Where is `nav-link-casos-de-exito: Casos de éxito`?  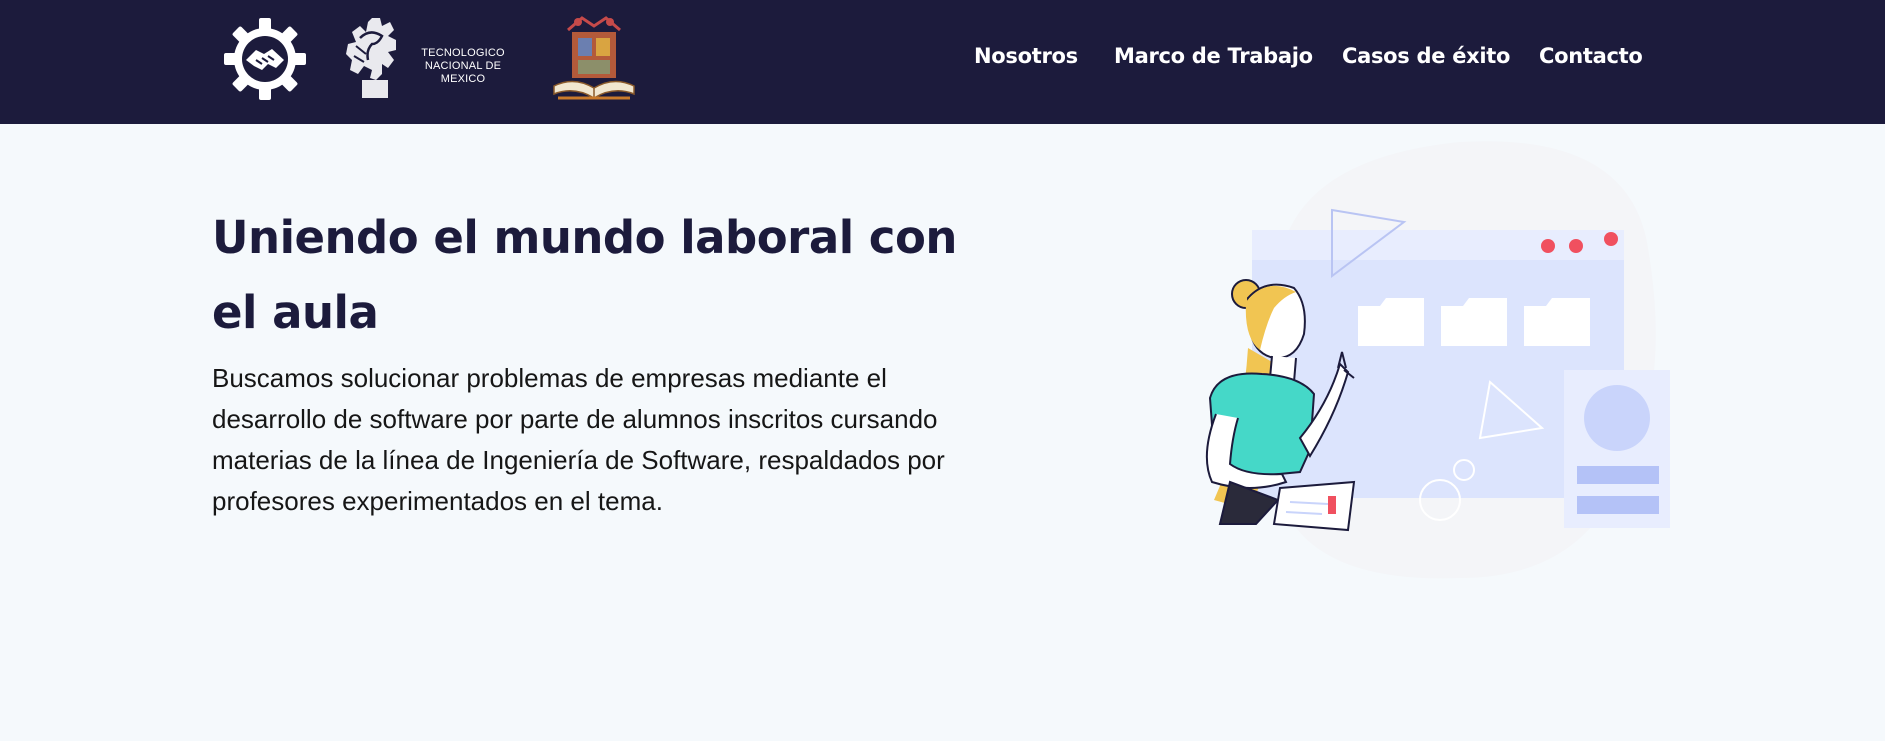
nav-link-casos-de-exito: Casos de éxito is located at coordinates (1426, 56).